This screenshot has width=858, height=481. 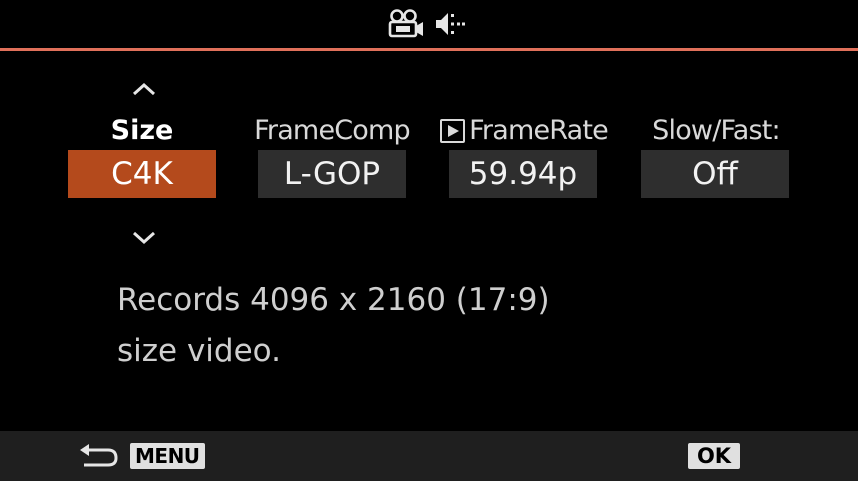 I want to click on setting-framerate-value: 59.94p, so click(x=523, y=174).